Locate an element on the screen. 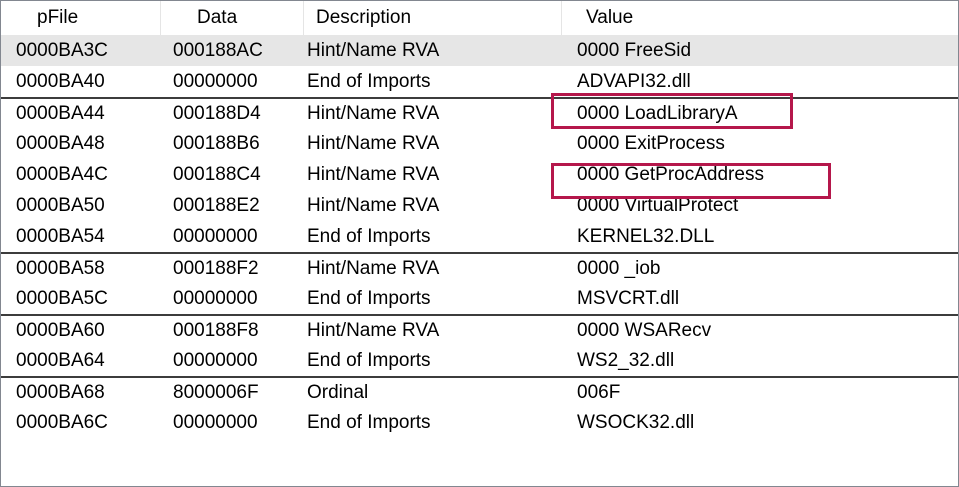 Image resolution: width=959 pixels, height=487 pixels. column-header-bar: pFile Data Description Value is located at coordinates (479, 18).